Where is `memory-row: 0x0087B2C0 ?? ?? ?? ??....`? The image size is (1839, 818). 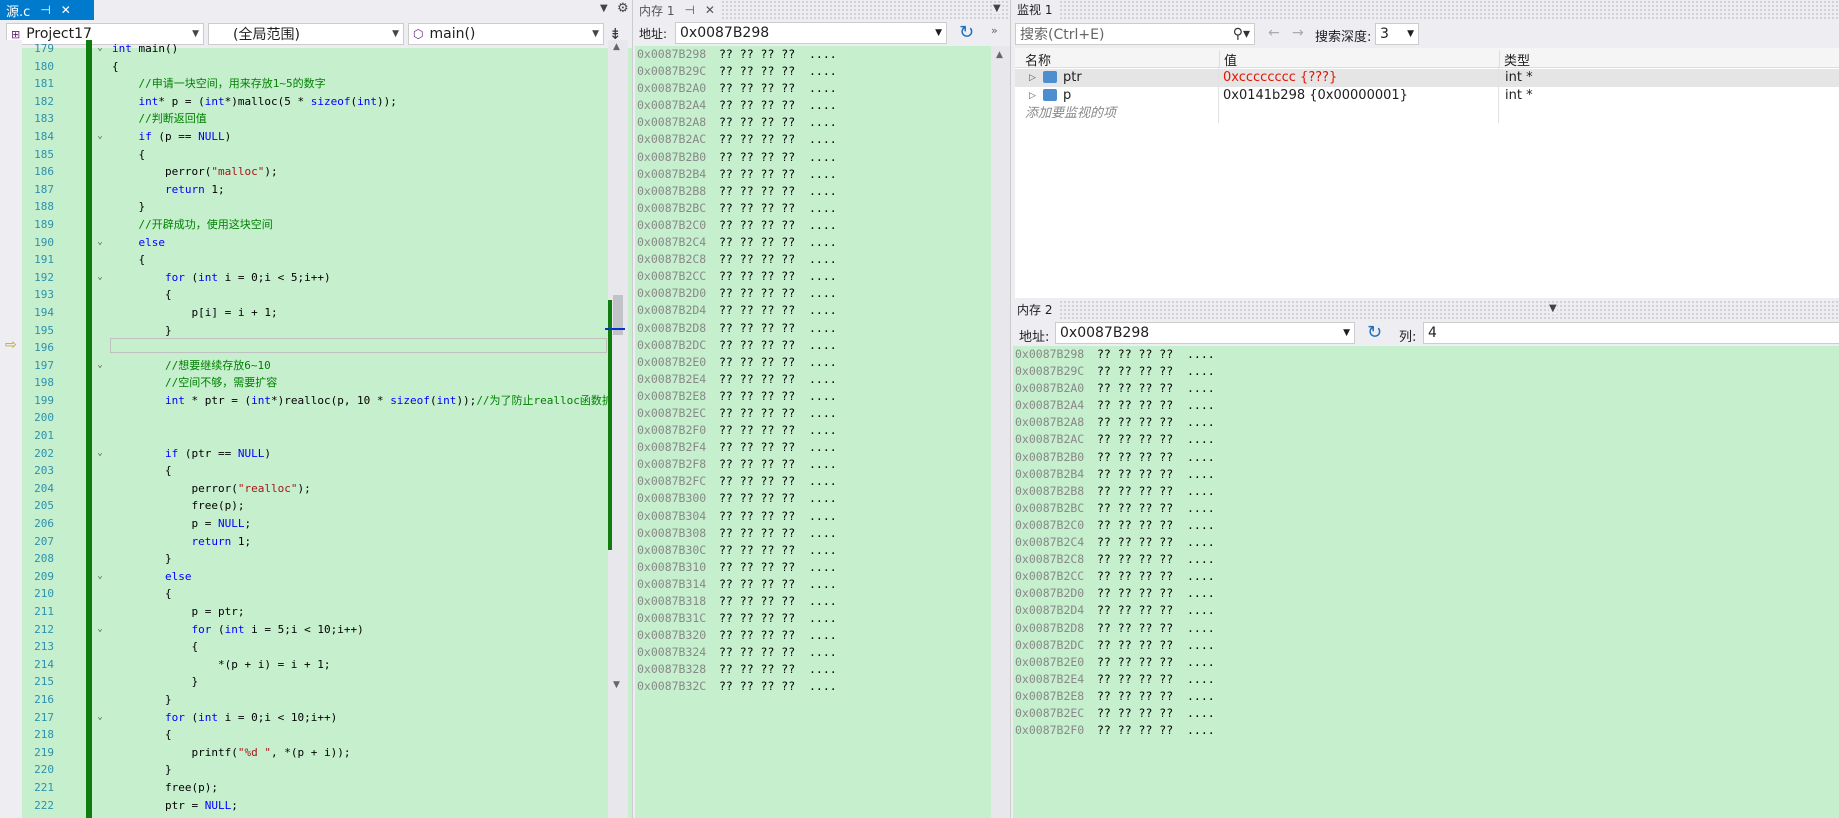
memory-row: 0x0087B2C0 ?? ?? ?? ??.... is located at coordinates (1427, 525).